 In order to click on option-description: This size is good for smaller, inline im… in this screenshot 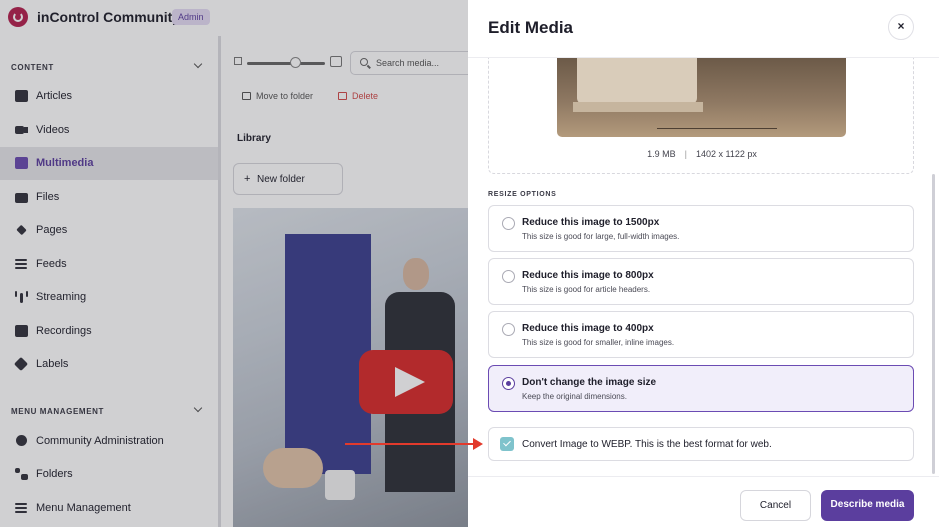, I will do `click(598, 342)`.